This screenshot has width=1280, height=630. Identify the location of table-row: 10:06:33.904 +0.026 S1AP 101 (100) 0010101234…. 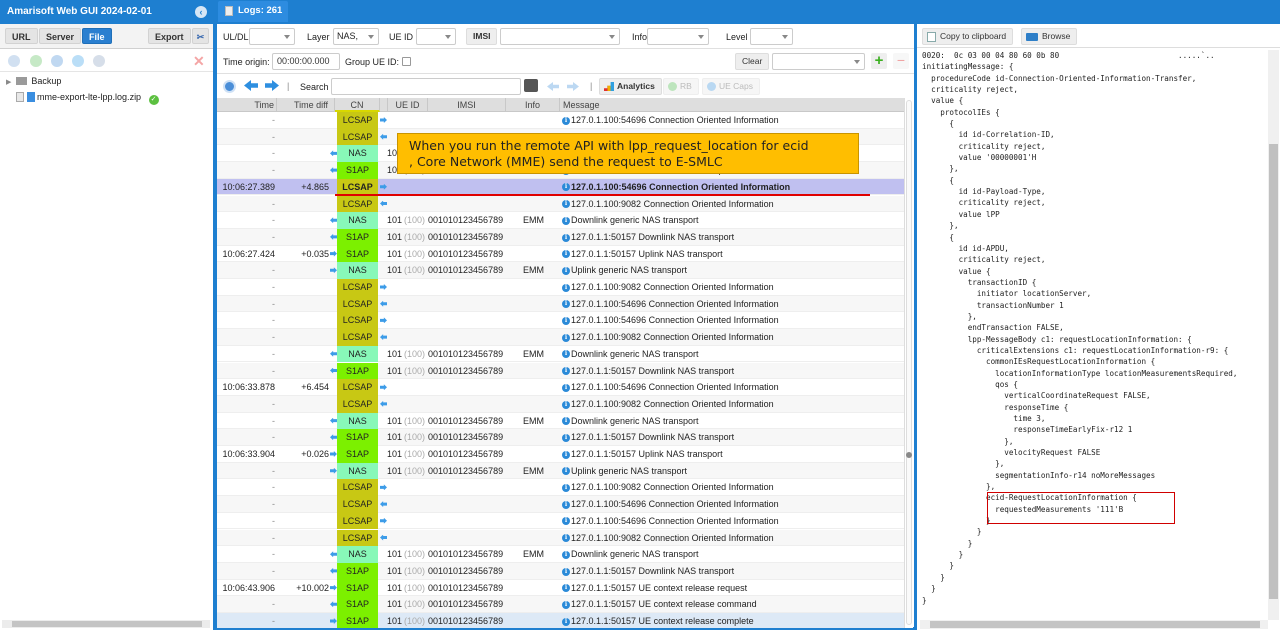
(560, 454).